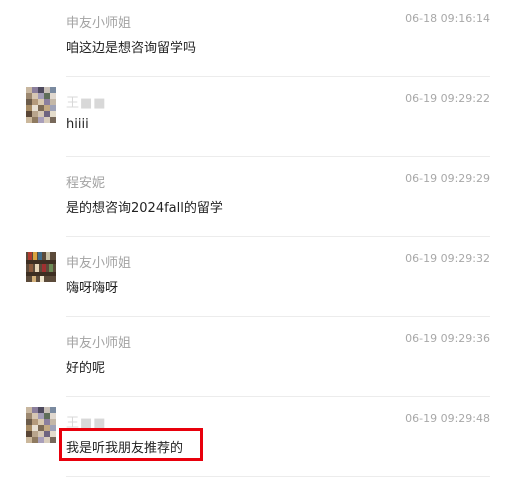  I want to click on highlight-box, so click(131, 444).